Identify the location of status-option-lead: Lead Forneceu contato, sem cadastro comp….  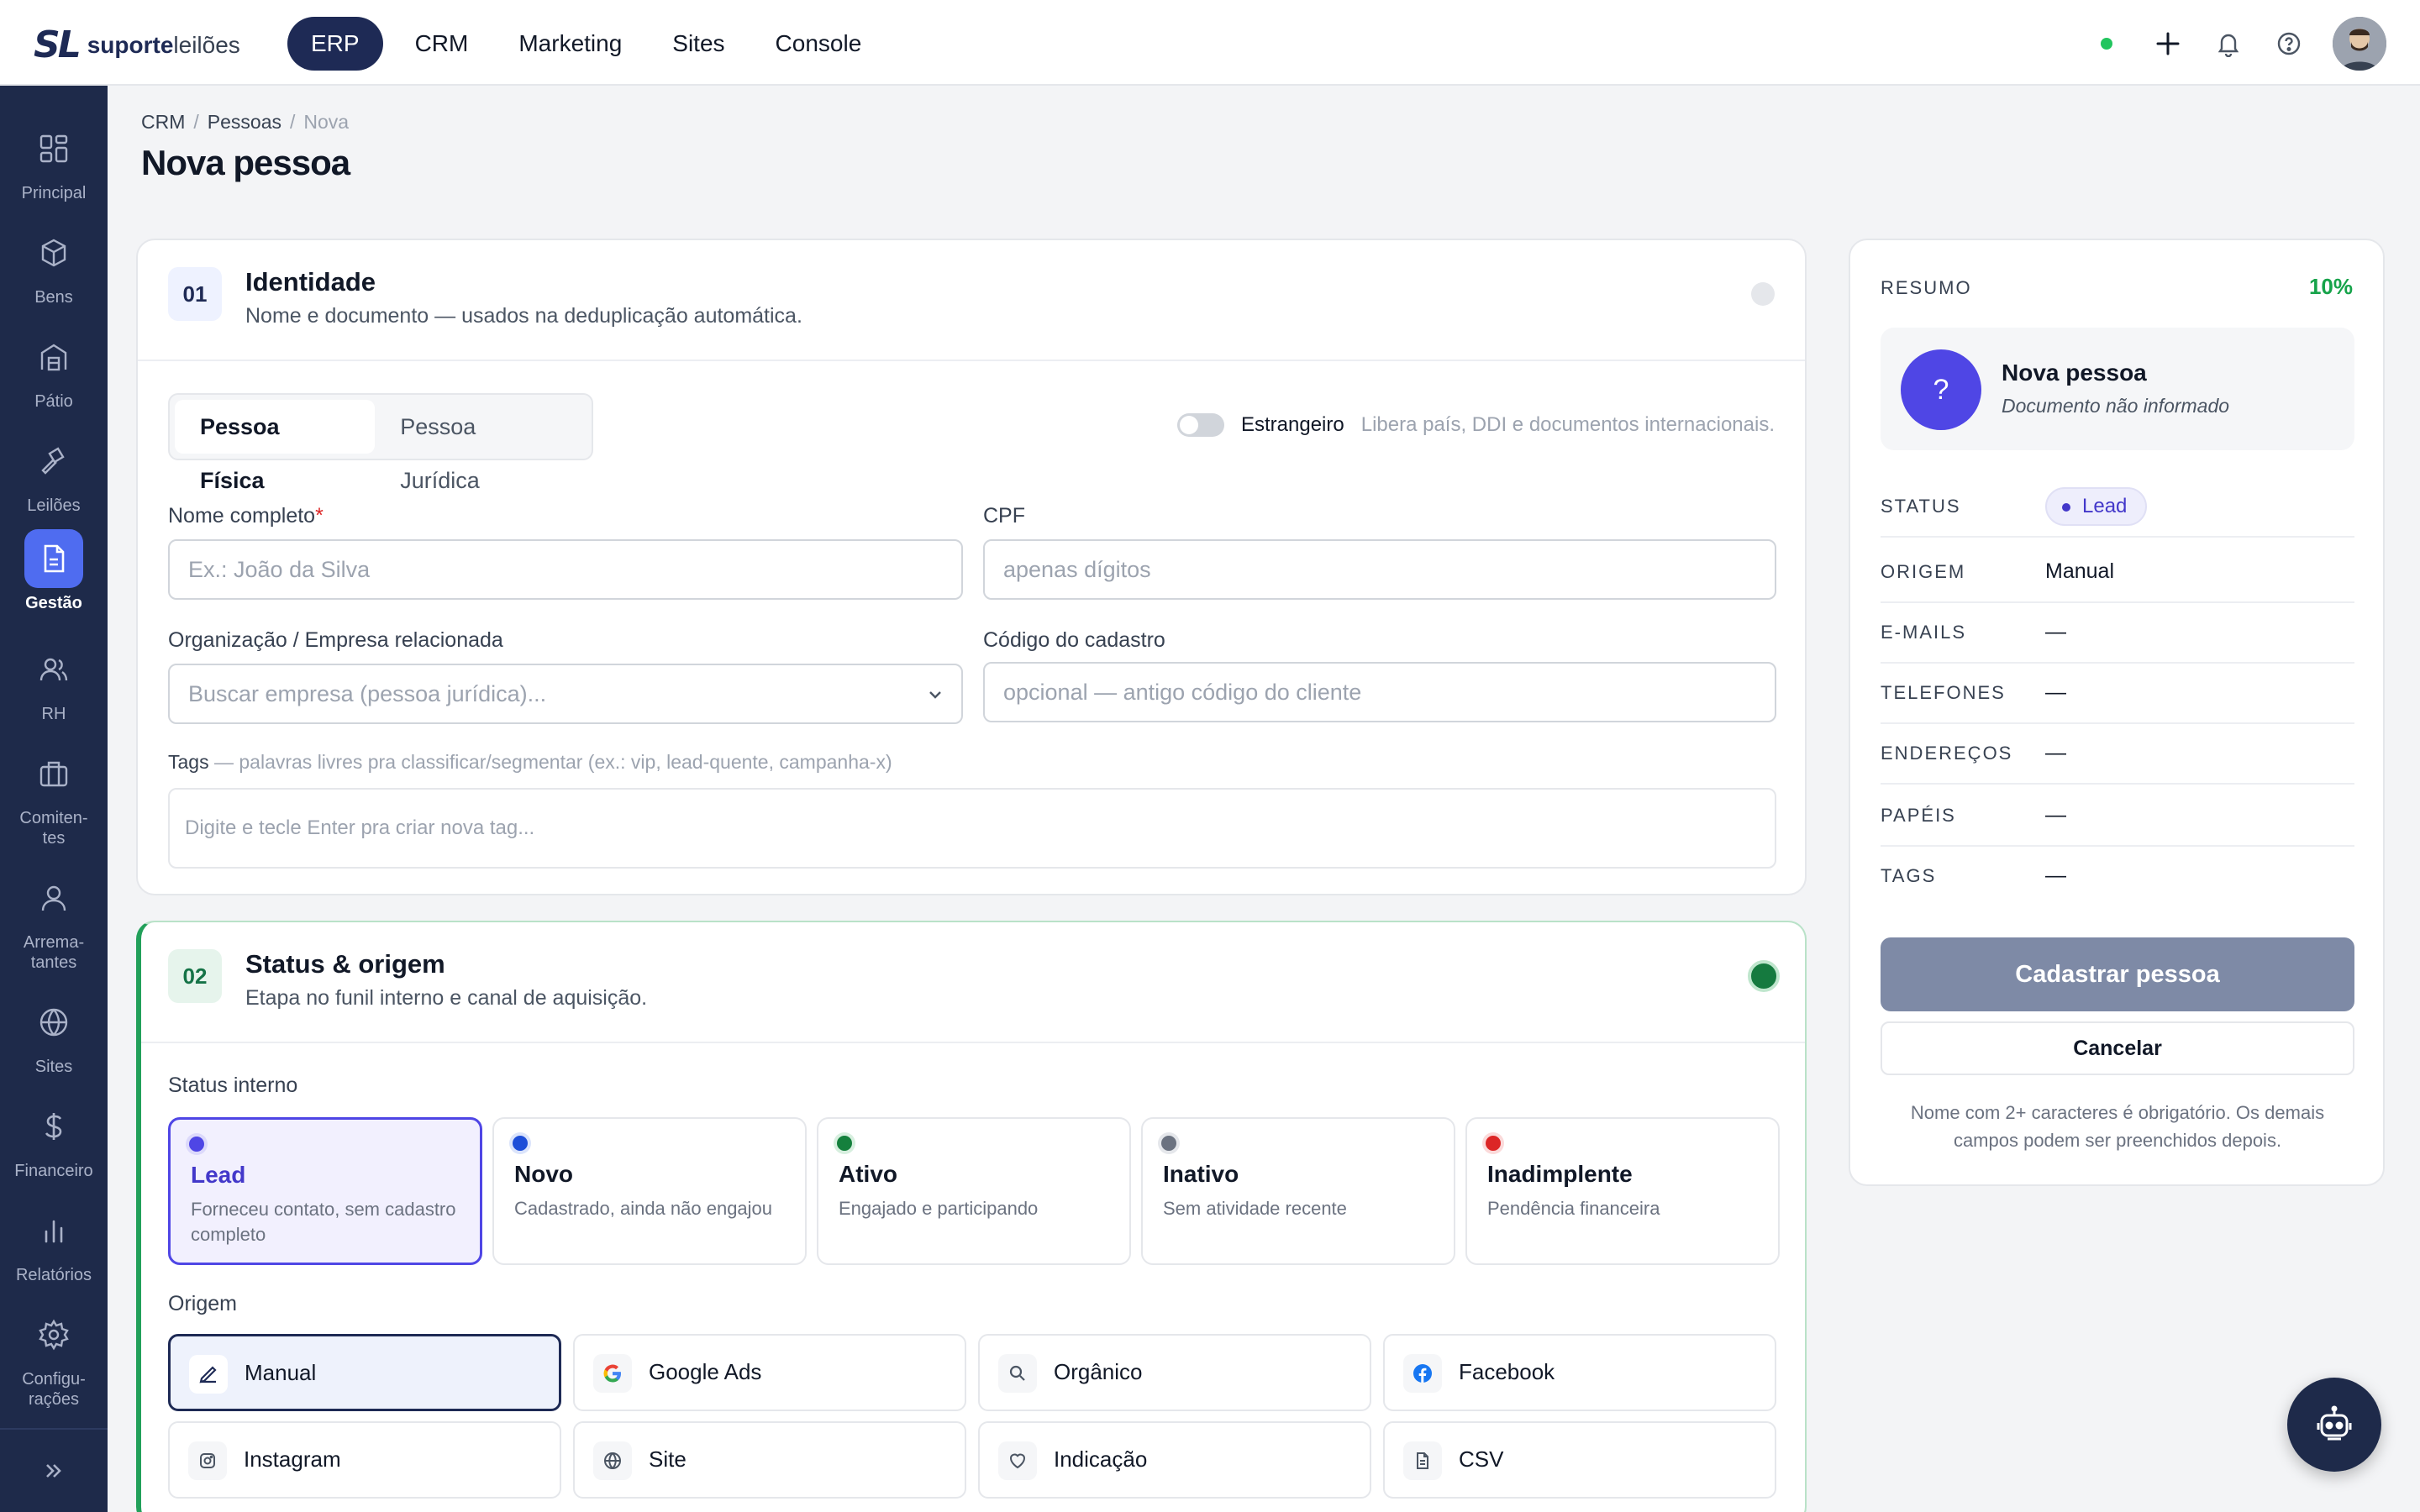
(325, 1191).